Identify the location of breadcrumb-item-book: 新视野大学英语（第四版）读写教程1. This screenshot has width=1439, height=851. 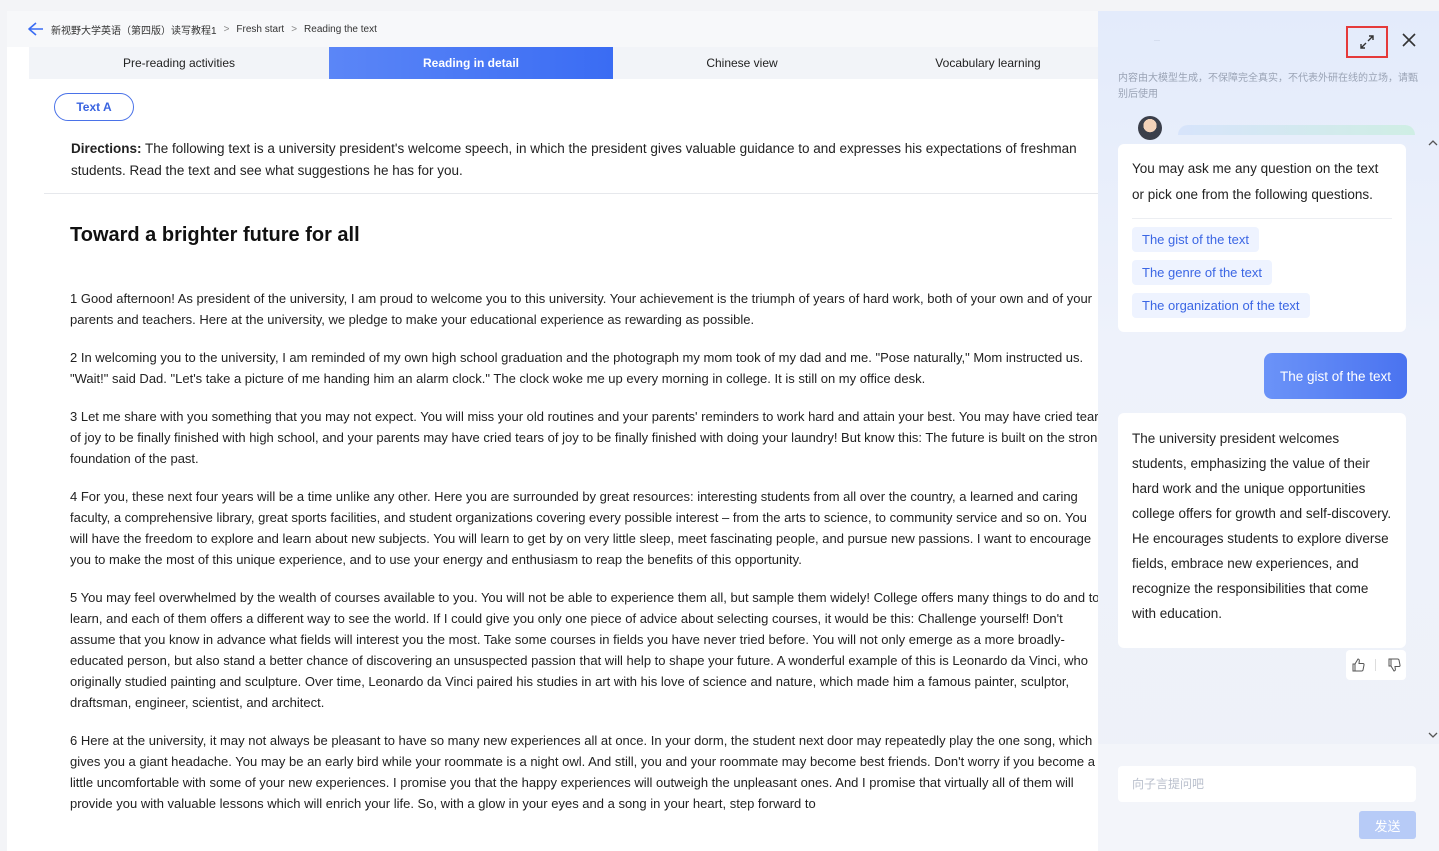
(134, 29).